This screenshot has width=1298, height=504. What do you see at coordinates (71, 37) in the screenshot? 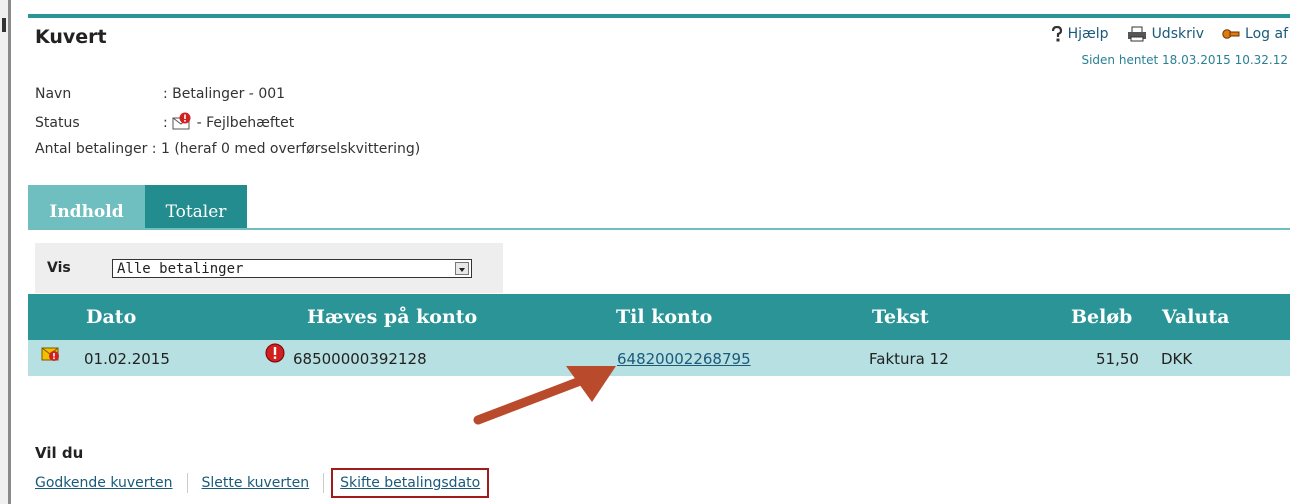
I see `page-title: Kuvert` at bounding box center [71, 37].